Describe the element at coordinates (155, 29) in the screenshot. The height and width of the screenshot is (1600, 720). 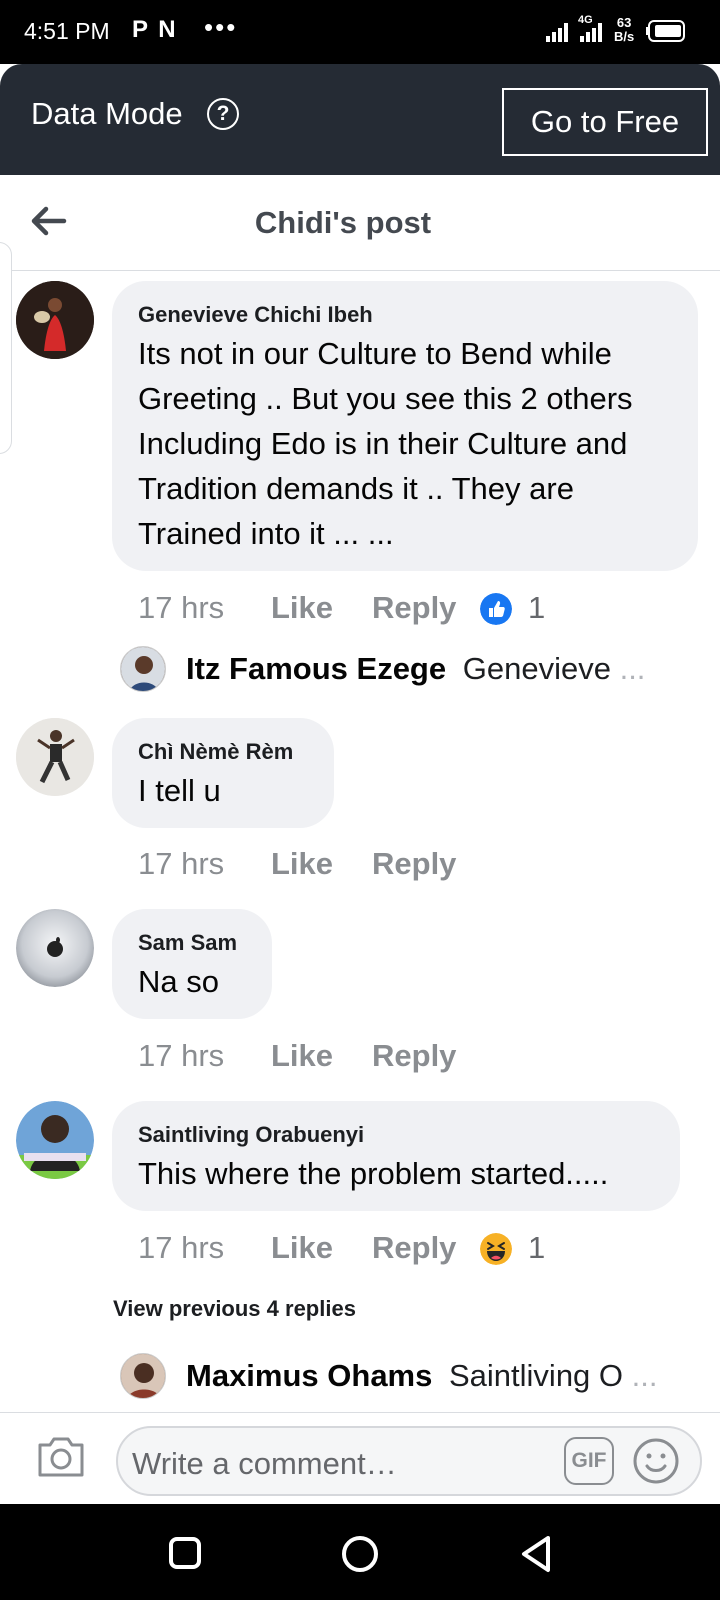
I see `notification-app-icons: P N` at that location.